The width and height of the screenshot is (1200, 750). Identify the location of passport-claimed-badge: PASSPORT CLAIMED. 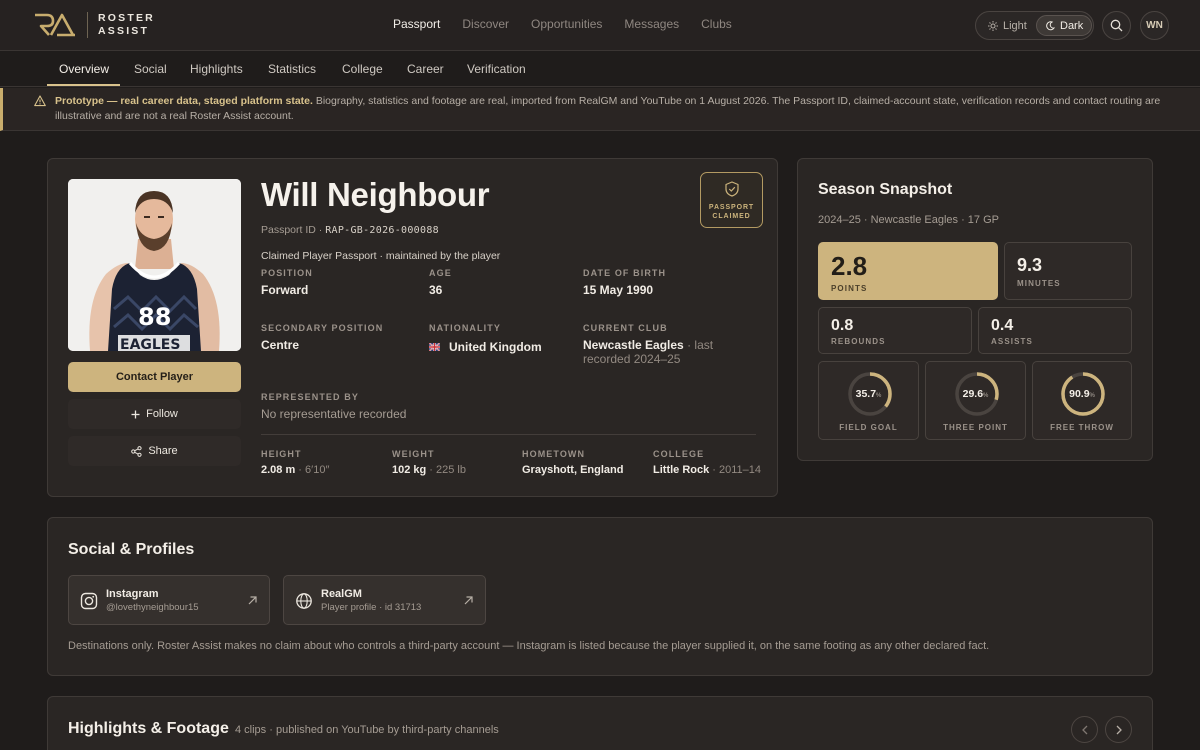
(731, 200).